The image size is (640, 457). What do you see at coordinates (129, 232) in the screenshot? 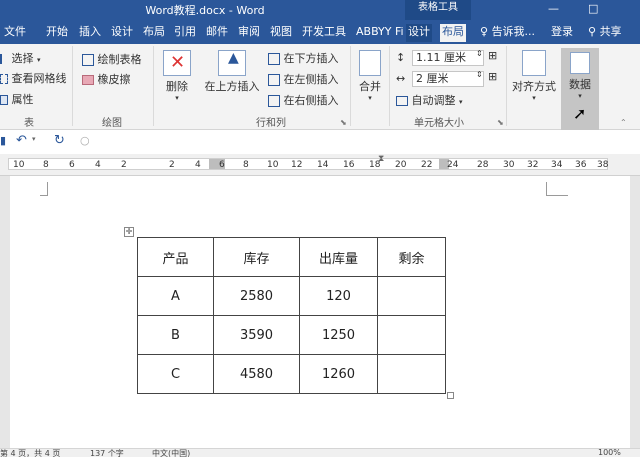
I see `table-move-handle-icon: ✛` at bounding box center [129, 232].